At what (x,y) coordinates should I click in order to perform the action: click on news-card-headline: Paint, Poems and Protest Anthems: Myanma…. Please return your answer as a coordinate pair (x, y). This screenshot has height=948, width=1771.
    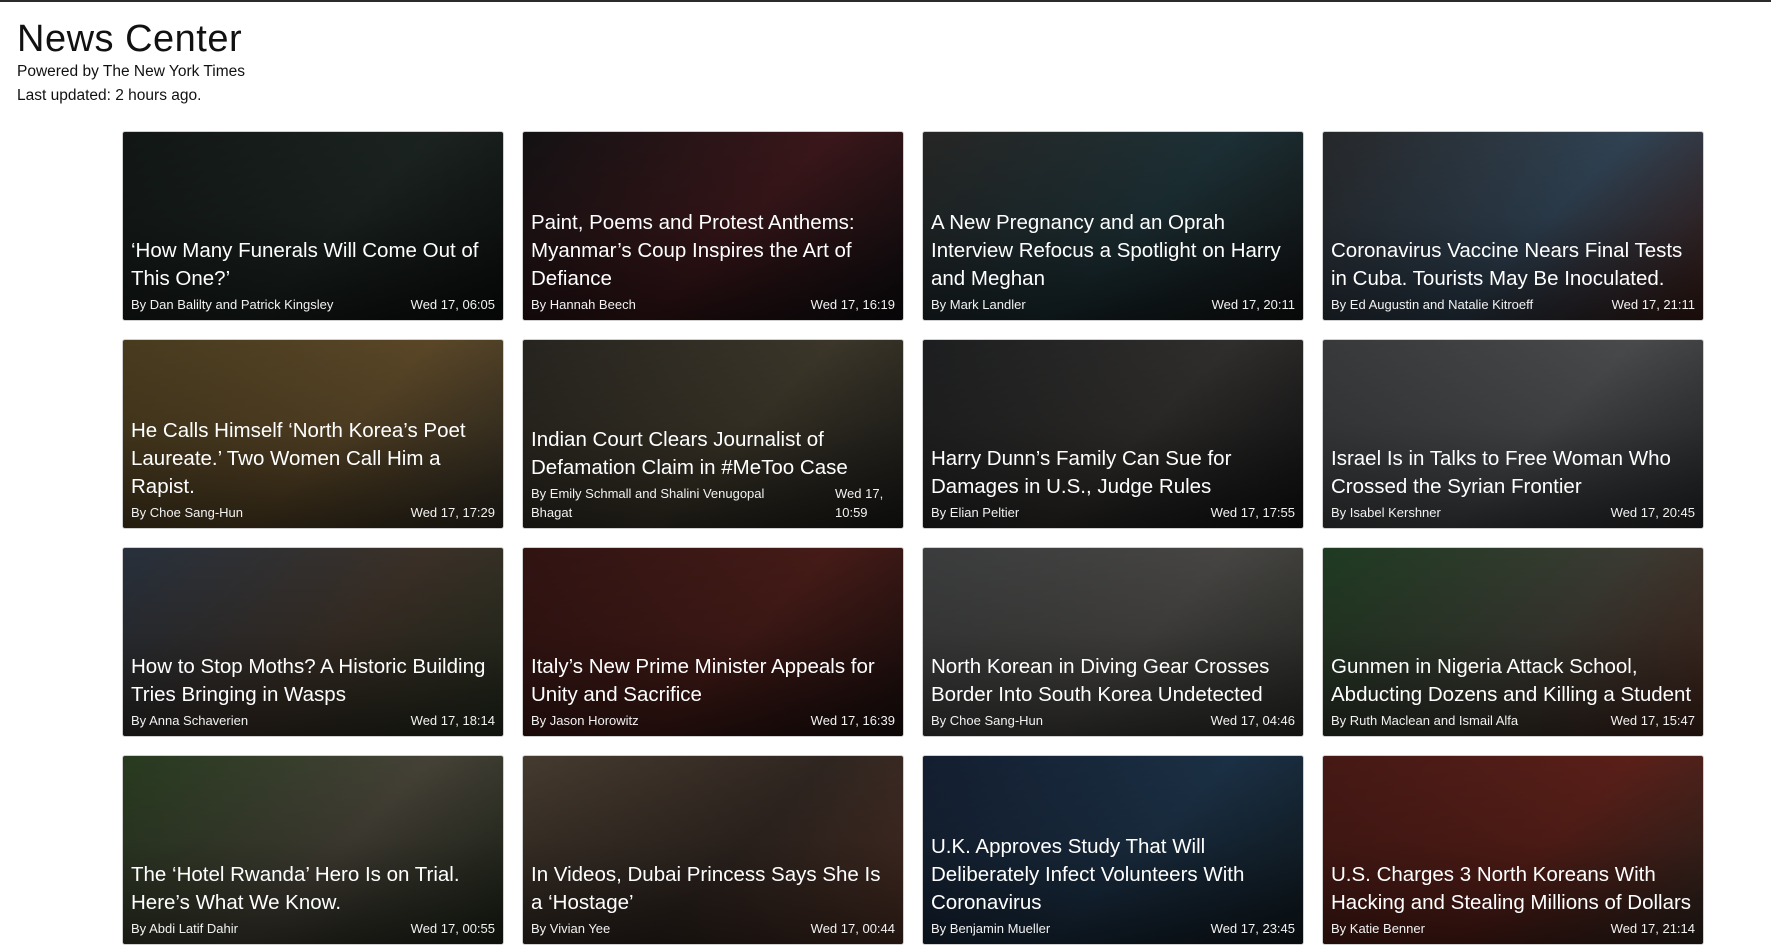
    Looking at the image, I should click on (713, 251).